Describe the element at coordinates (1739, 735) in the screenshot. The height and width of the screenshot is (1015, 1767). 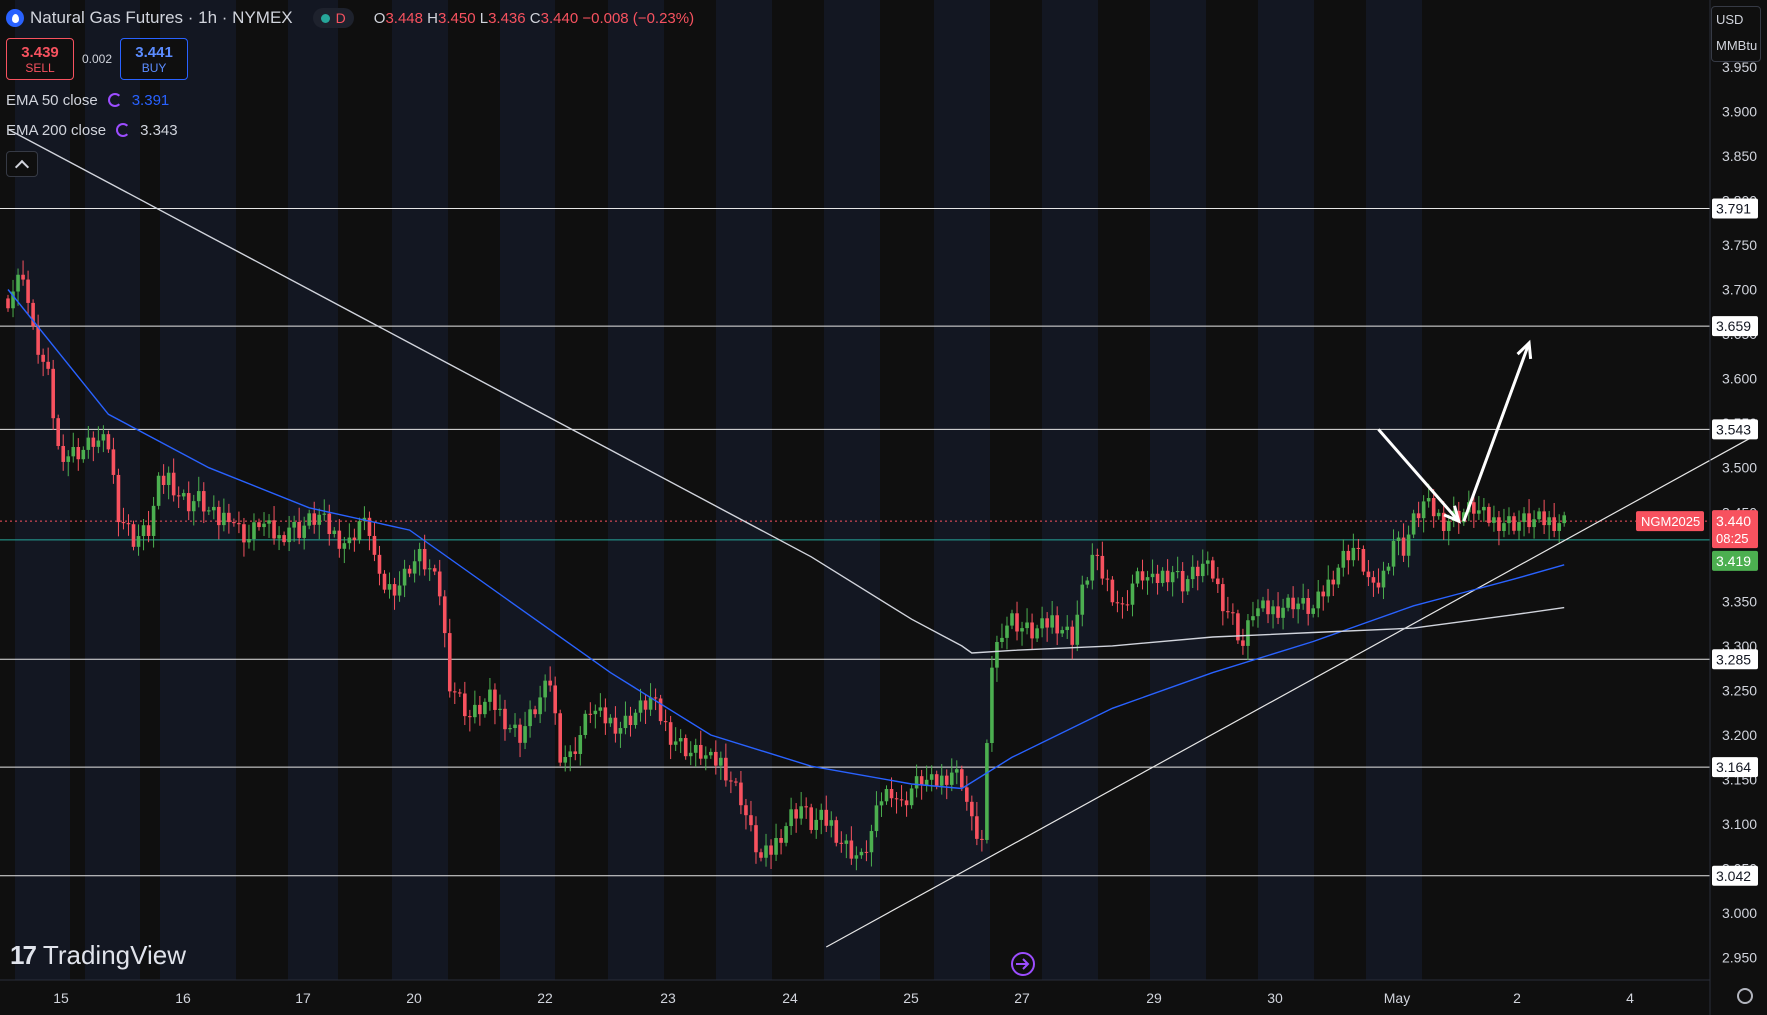
I see `price-tick-label: 3.200` at that location.